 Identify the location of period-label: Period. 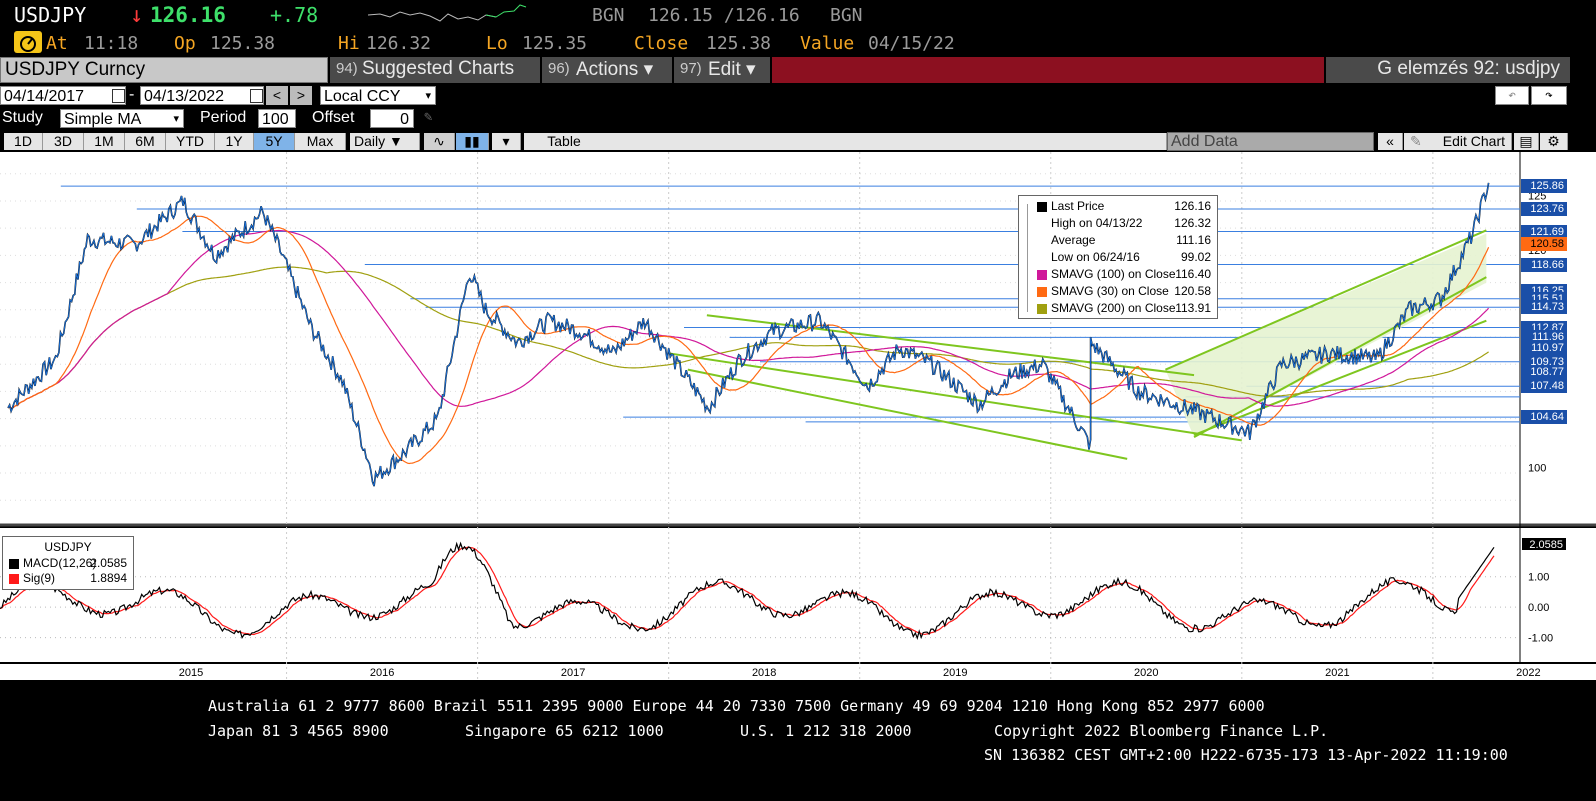
(223, 117).